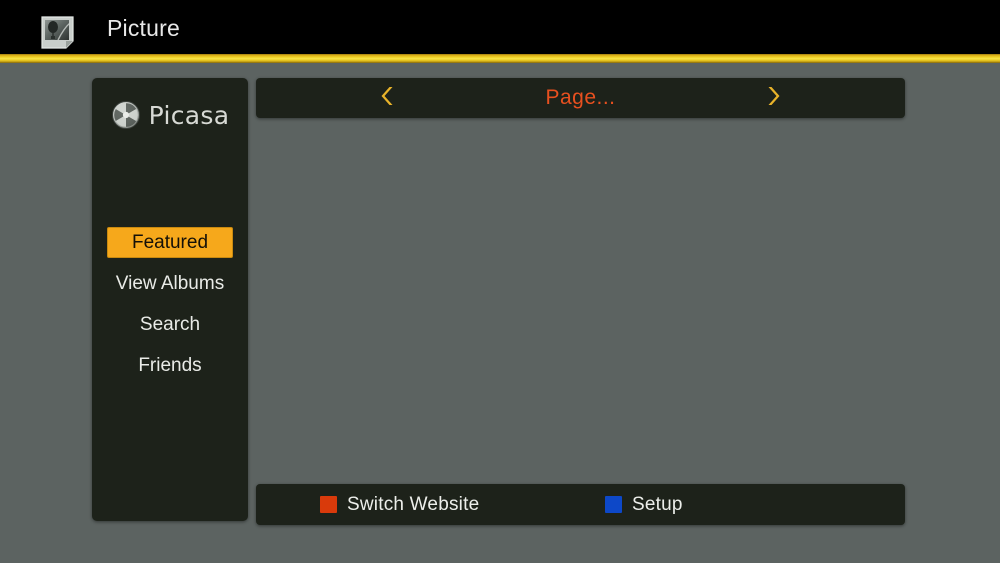 Image resolution: width=1000 pixels, height=563 pixels. I want to click on picture-file-icon, so click(57, 32).